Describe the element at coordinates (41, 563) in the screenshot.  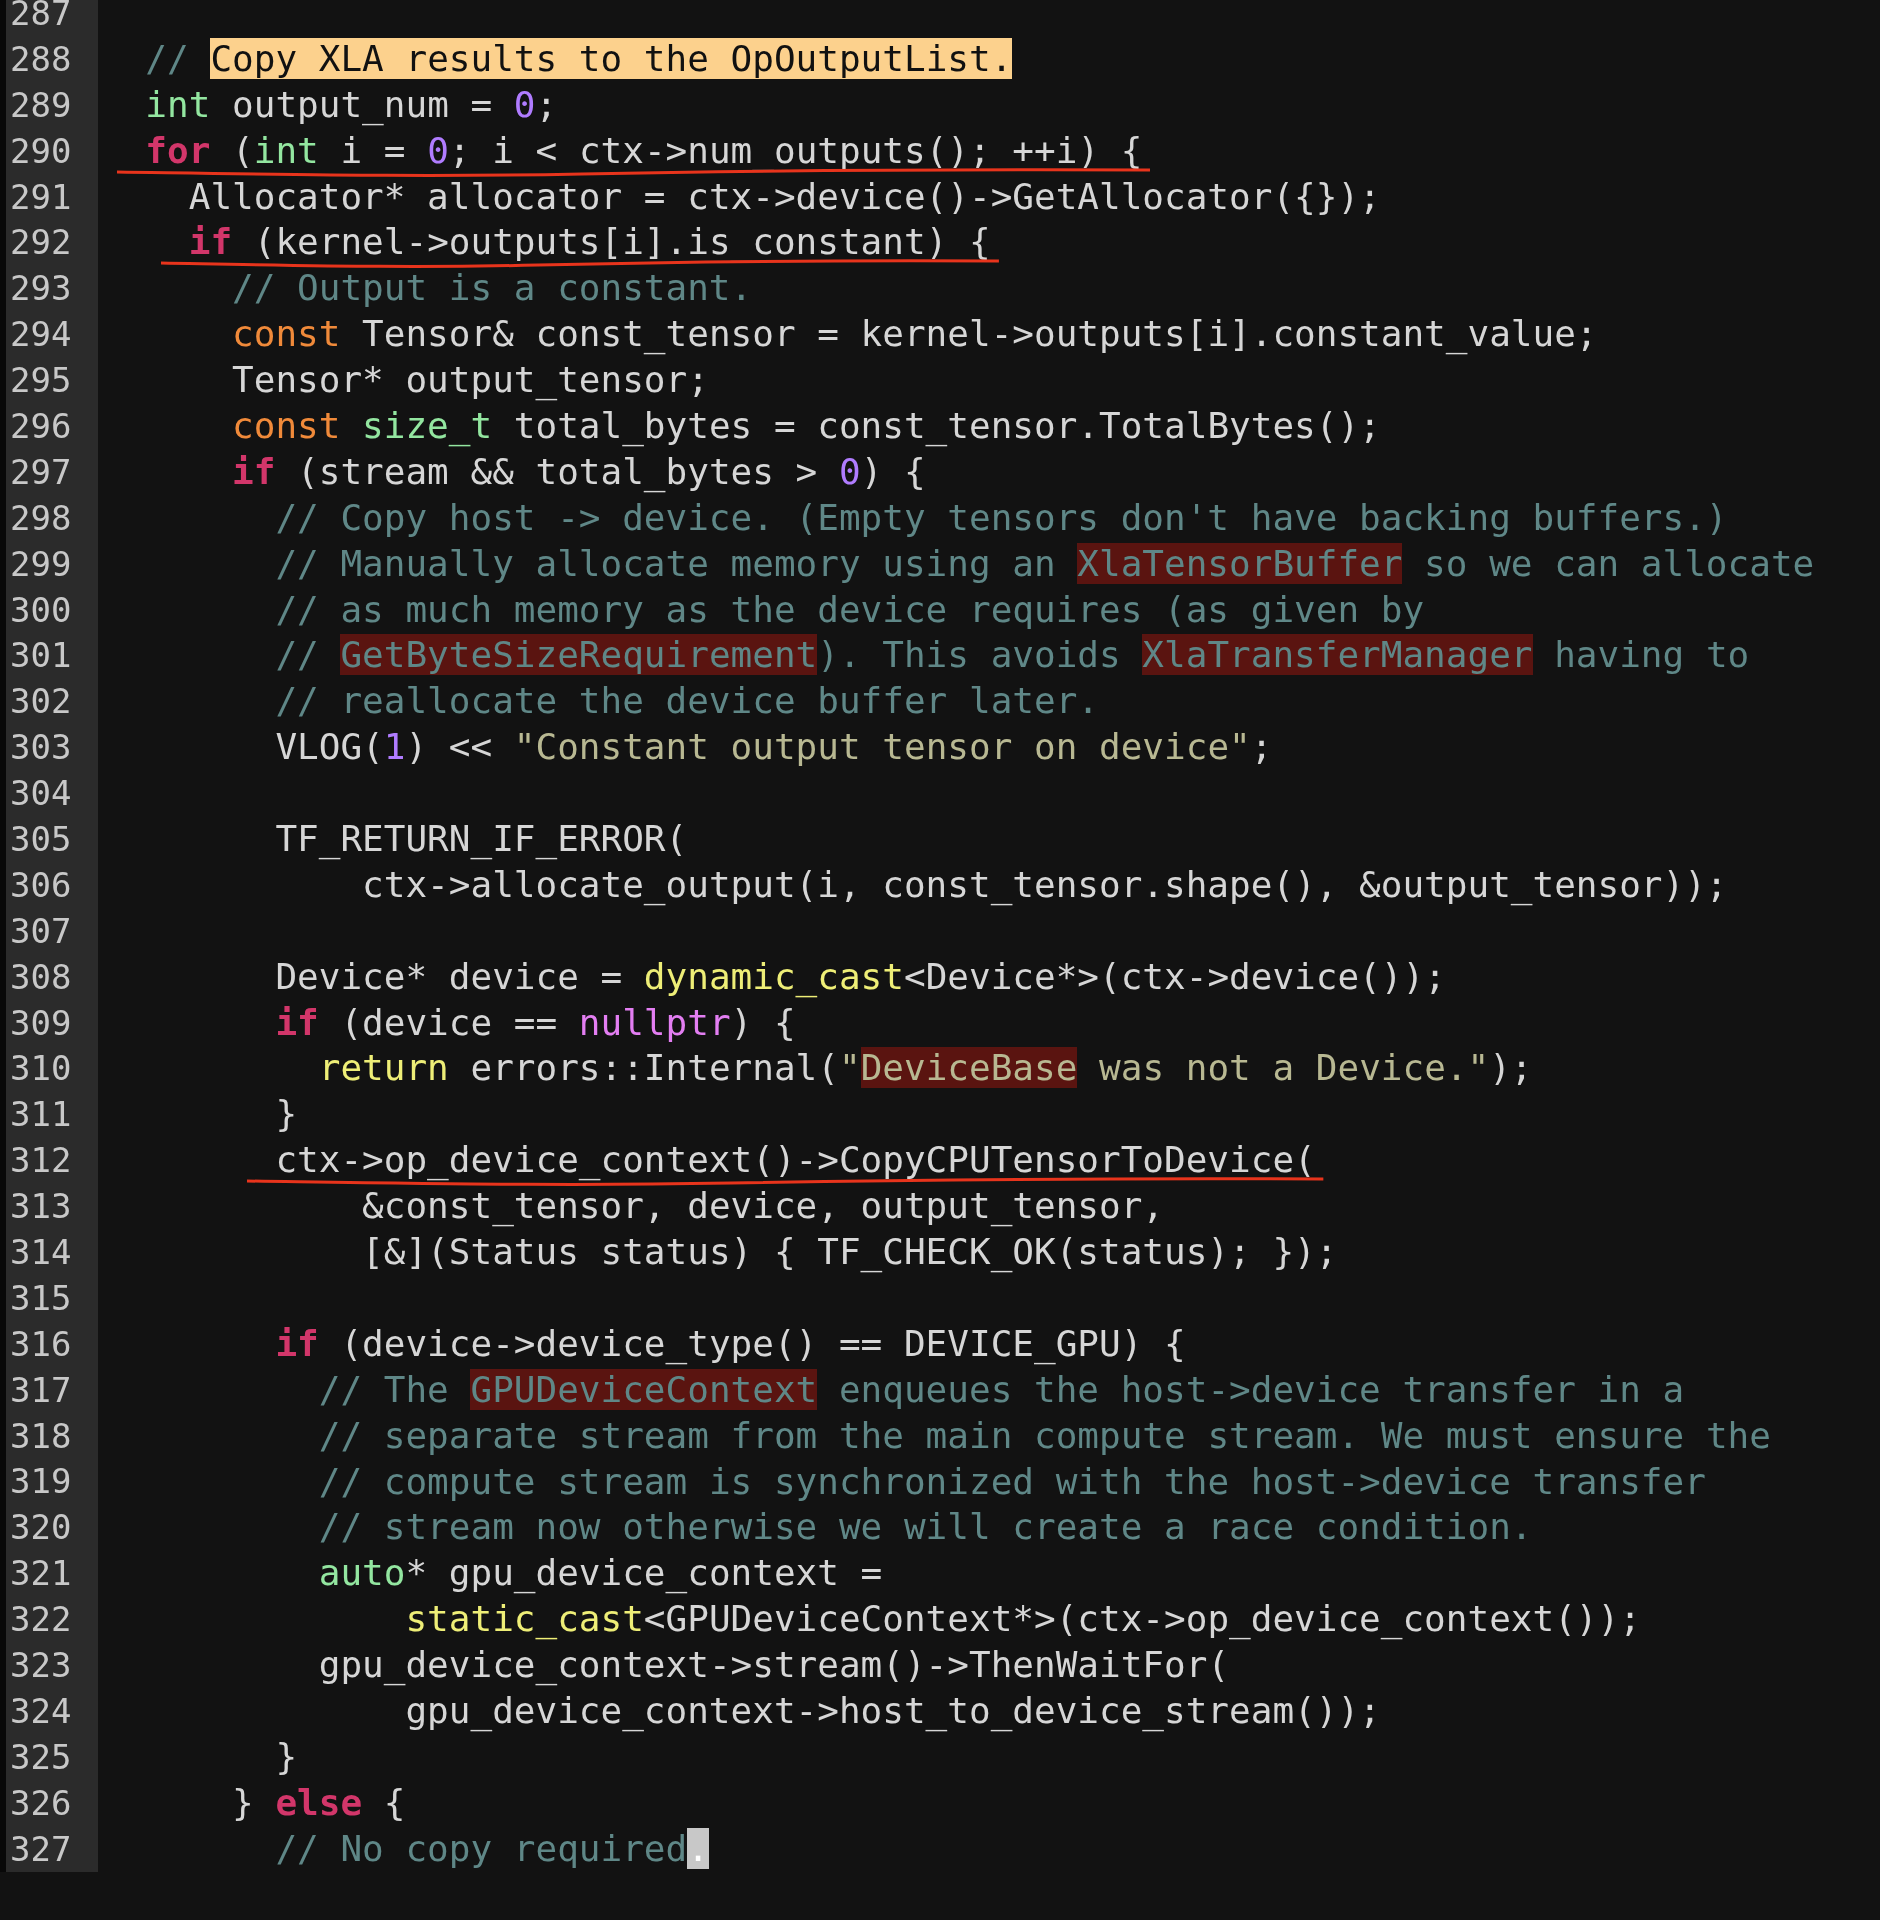
I see `line-number: 299` at that location.